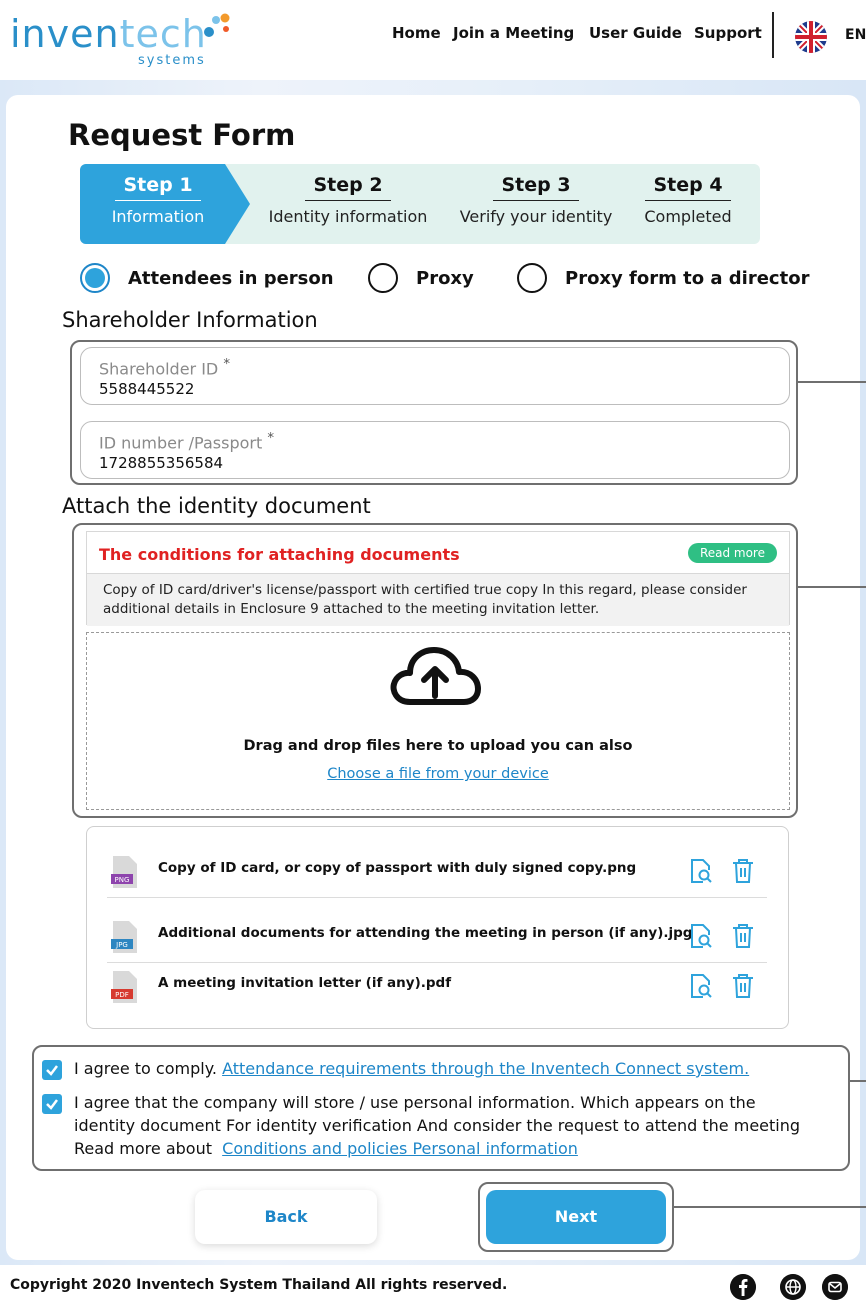 This screenshot has height=1307, width=866. Describe the element at coordinates (576, 1217) in the screenshot. I see `next-button: Next` at that location.